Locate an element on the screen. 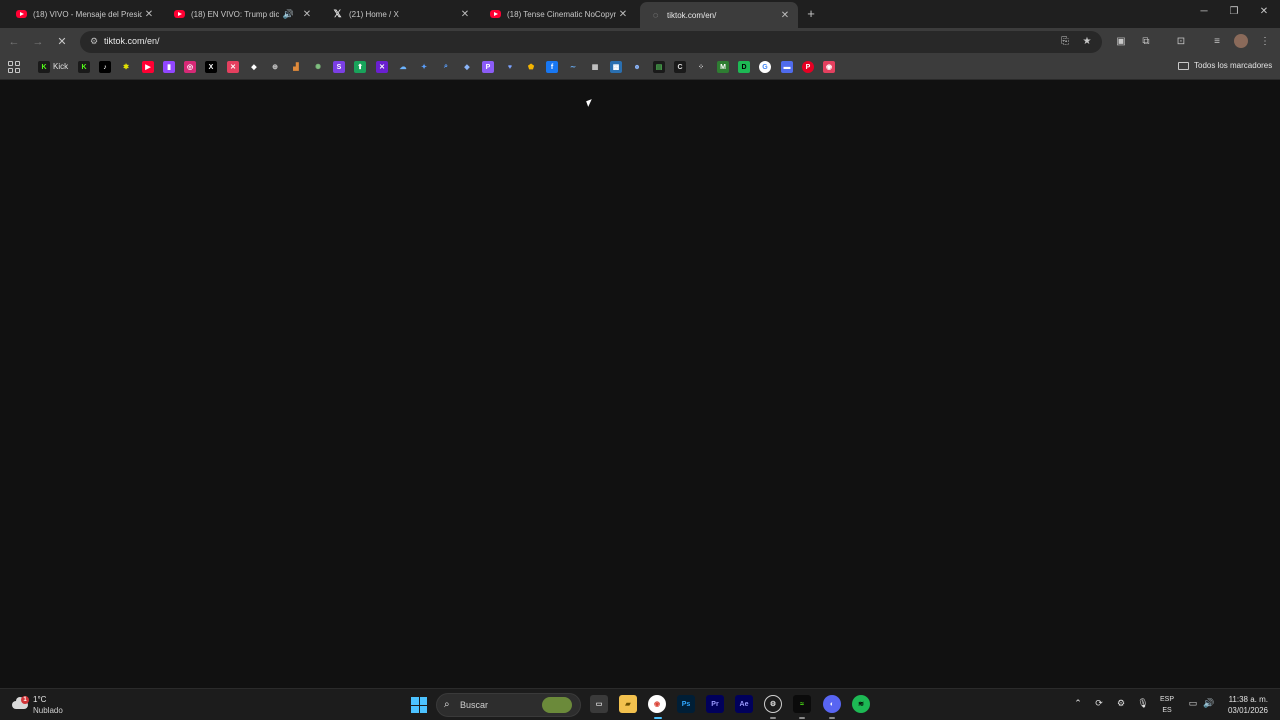 This screenshot has width=1280, height=720. gem-icon: ◆ is located at coordinates (467, 67).